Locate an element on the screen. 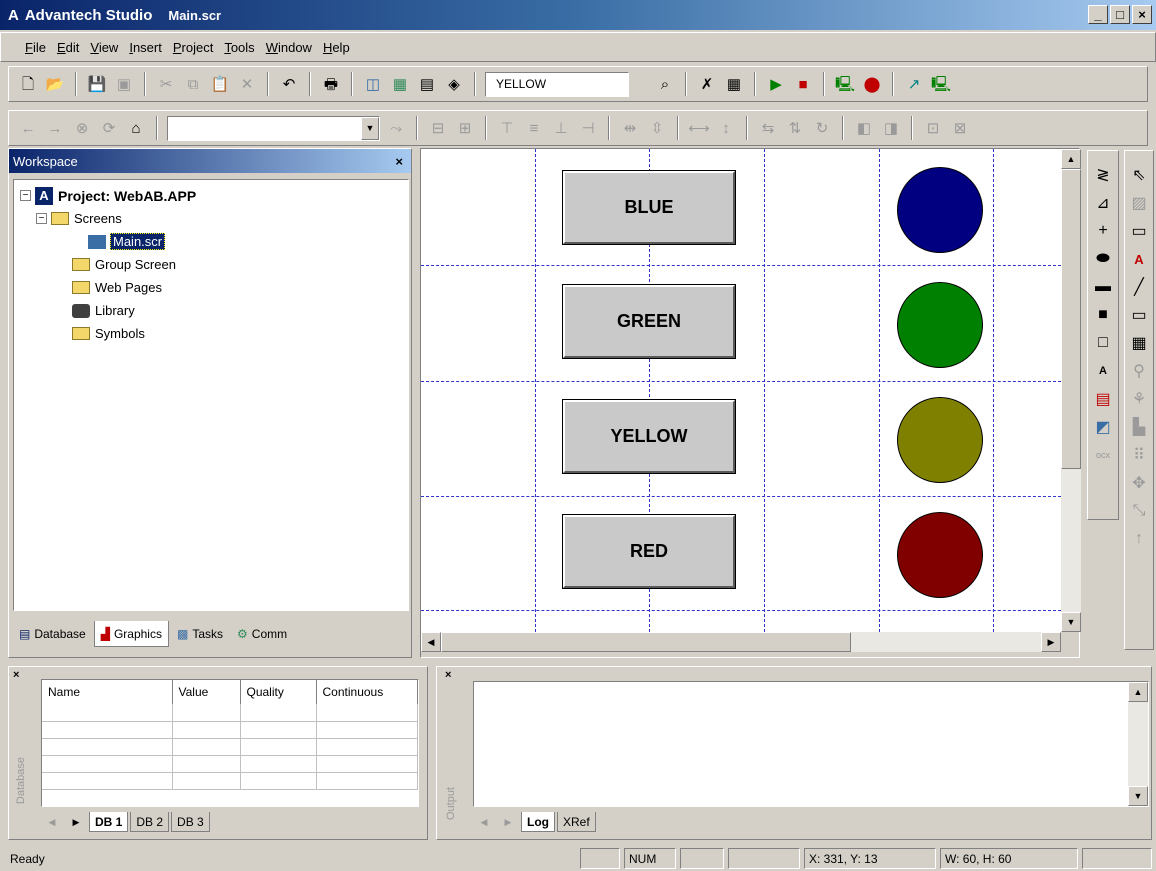 This screenshot has width=1156, height=871. tab-xref: XRef is located at coordinates (576, 822).